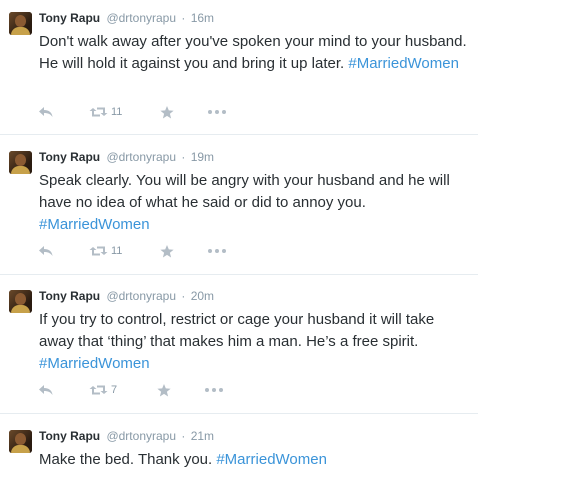 The width and height of the screenshot is (568, 477). What do you see at coordinates (202, 157) in the screenshot?
I see `tweet-timestamp: 19m` at bounding box center [202, 157].